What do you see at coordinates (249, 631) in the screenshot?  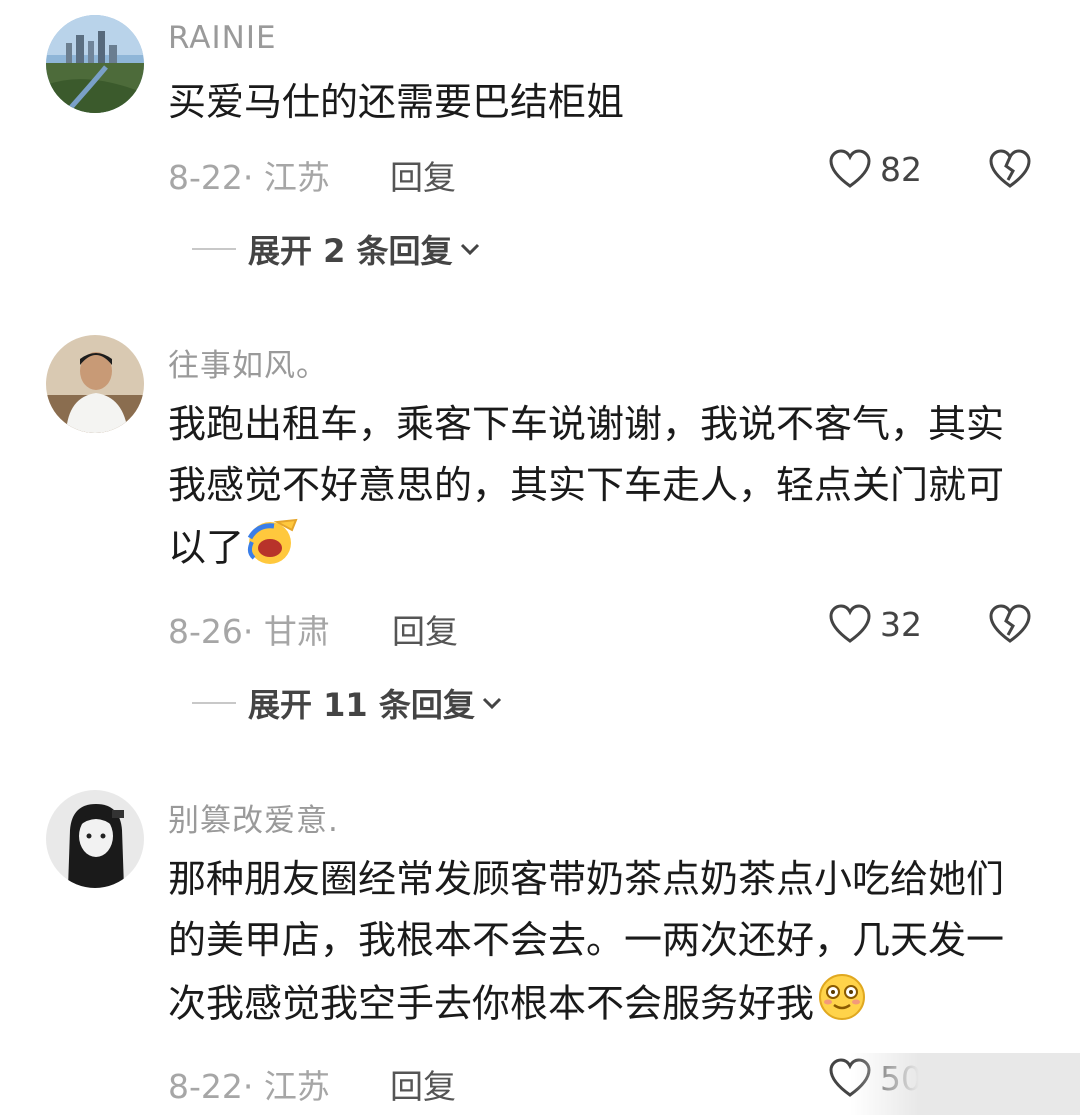 I see `date-location: 8-26· 甘肃` at bounding box center [249, 631].